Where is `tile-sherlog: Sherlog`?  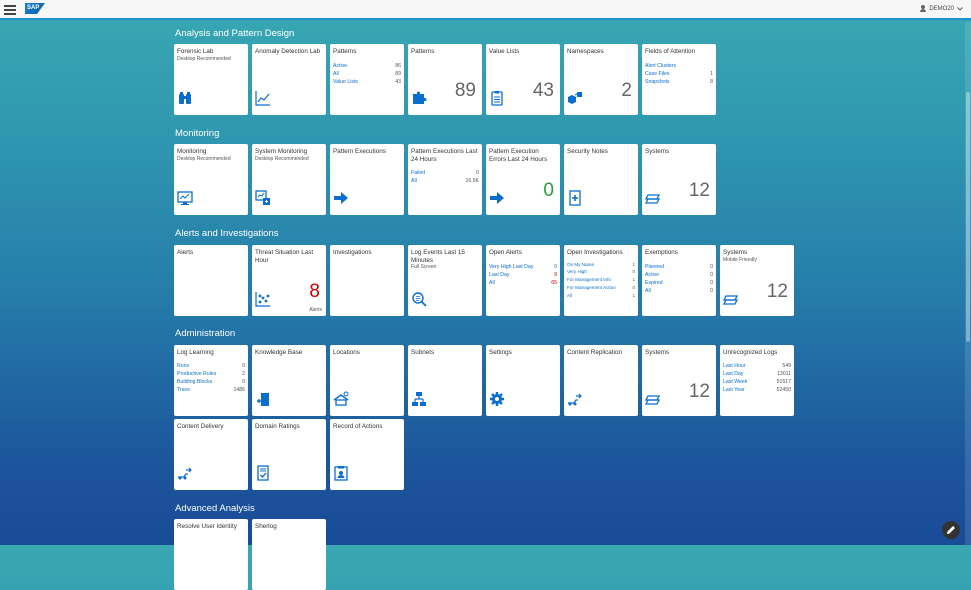 tile-sherlog: Sherlog is located at coordinates (289, 554).